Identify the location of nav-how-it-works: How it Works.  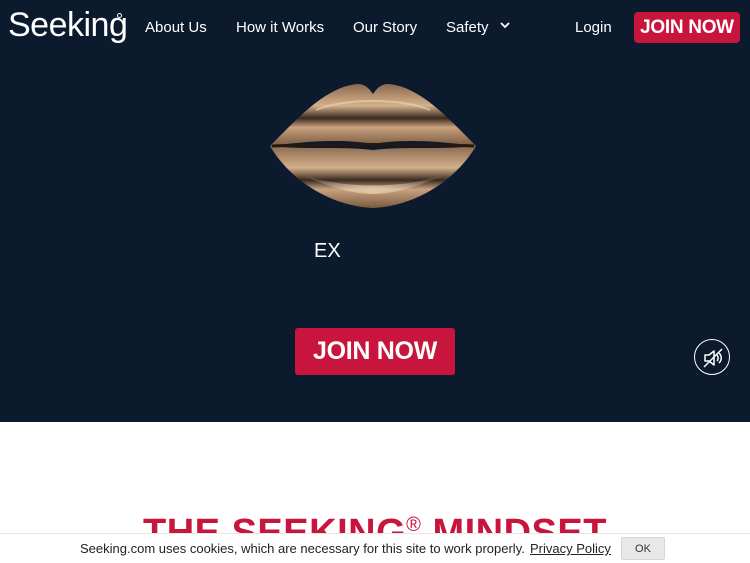
(280, 27).